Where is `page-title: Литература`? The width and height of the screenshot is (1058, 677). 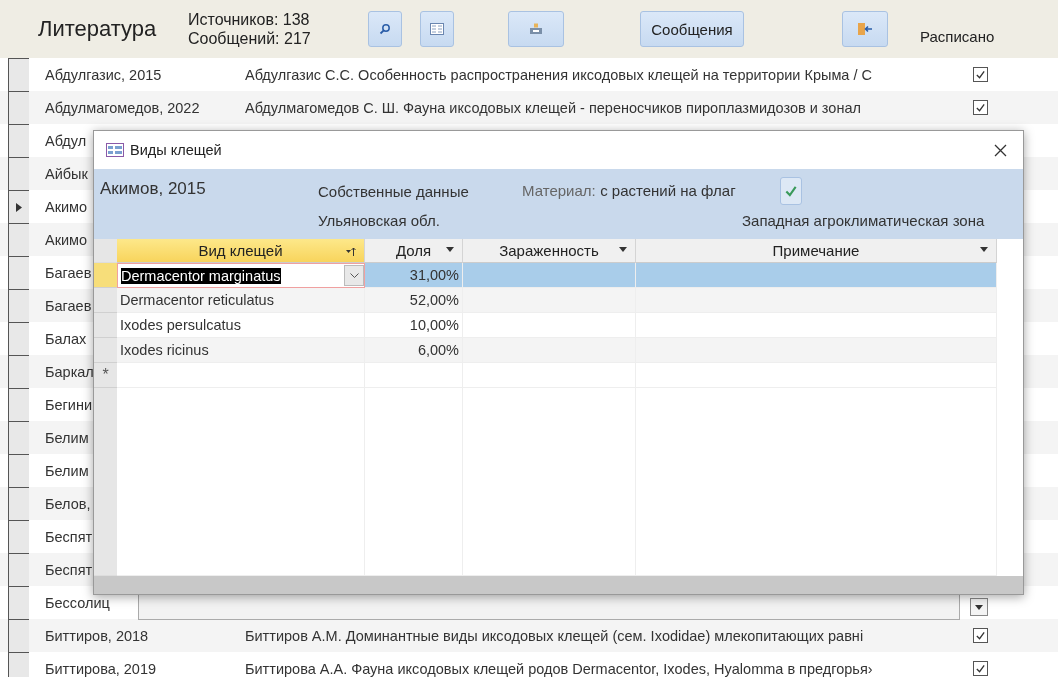
page-title: Литература is located at coordinates (98, 29).